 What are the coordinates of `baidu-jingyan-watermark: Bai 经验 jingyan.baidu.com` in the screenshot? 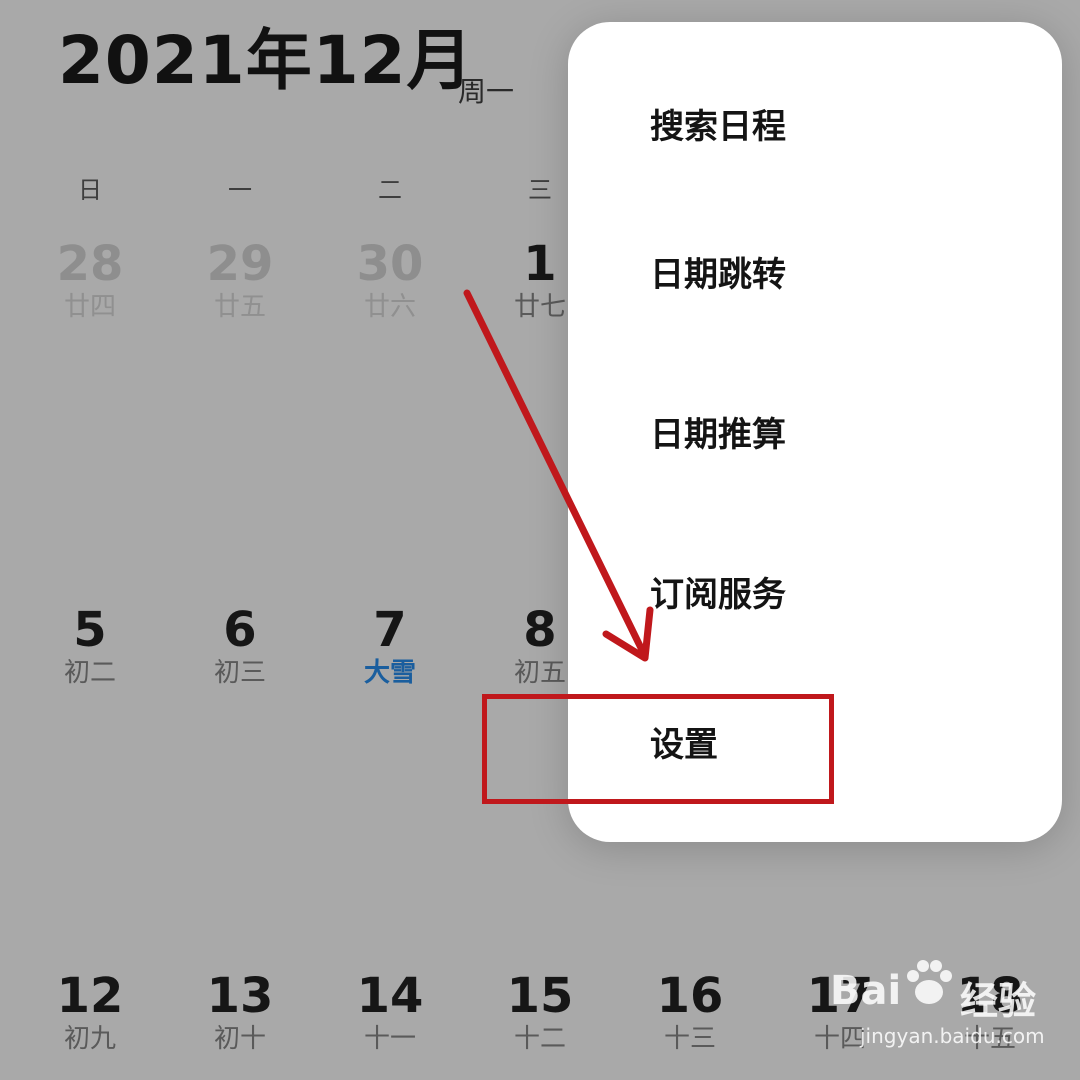 It's located at (950, 1008).